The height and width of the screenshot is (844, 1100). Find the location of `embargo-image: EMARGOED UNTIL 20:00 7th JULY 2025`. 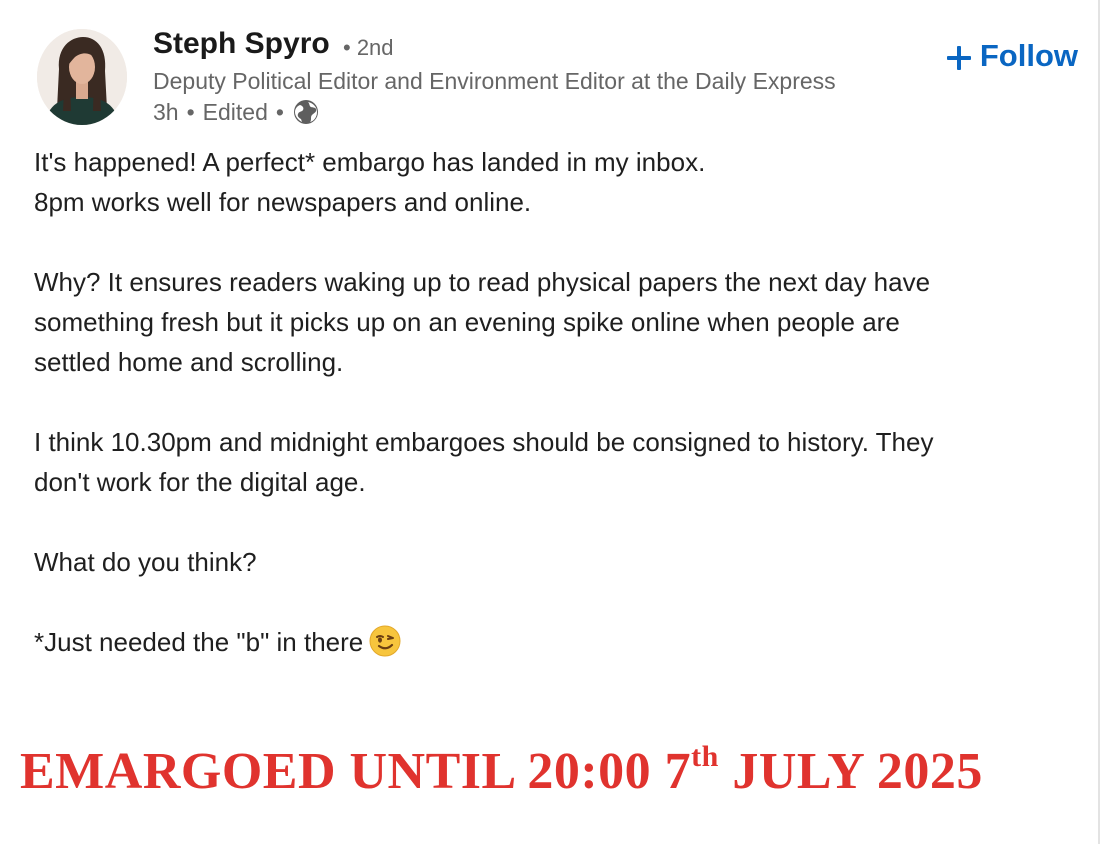

embargo-image: EMARGOED UNTIL 20:00 7th JULY 2025 is located at coordinates (501, 774).